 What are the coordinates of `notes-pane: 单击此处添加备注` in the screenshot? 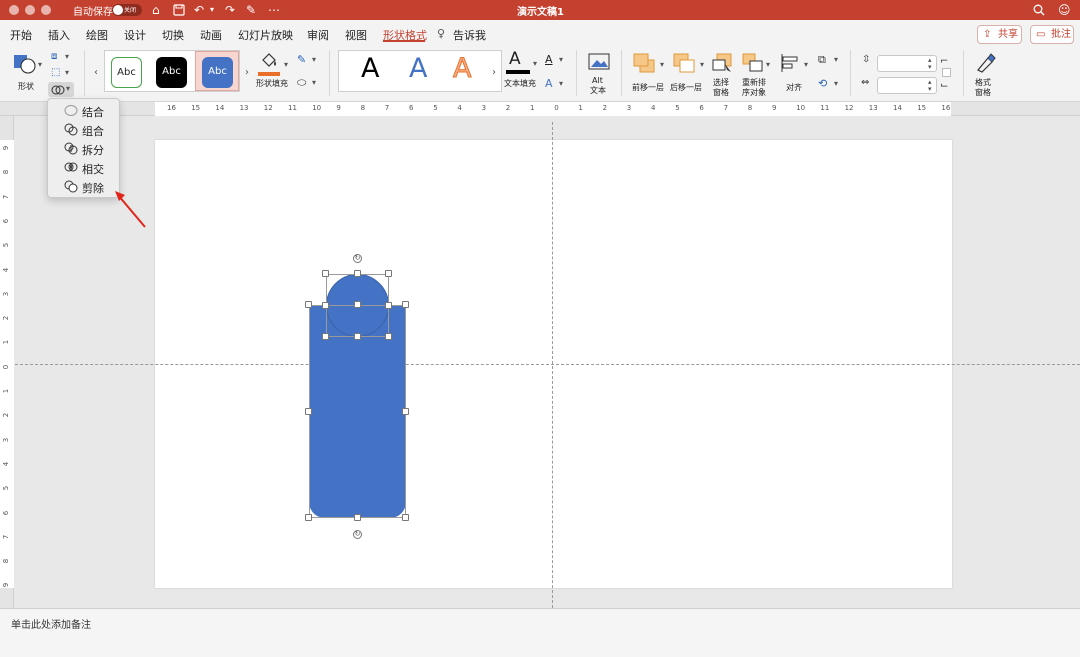 It's located at (540, 632).